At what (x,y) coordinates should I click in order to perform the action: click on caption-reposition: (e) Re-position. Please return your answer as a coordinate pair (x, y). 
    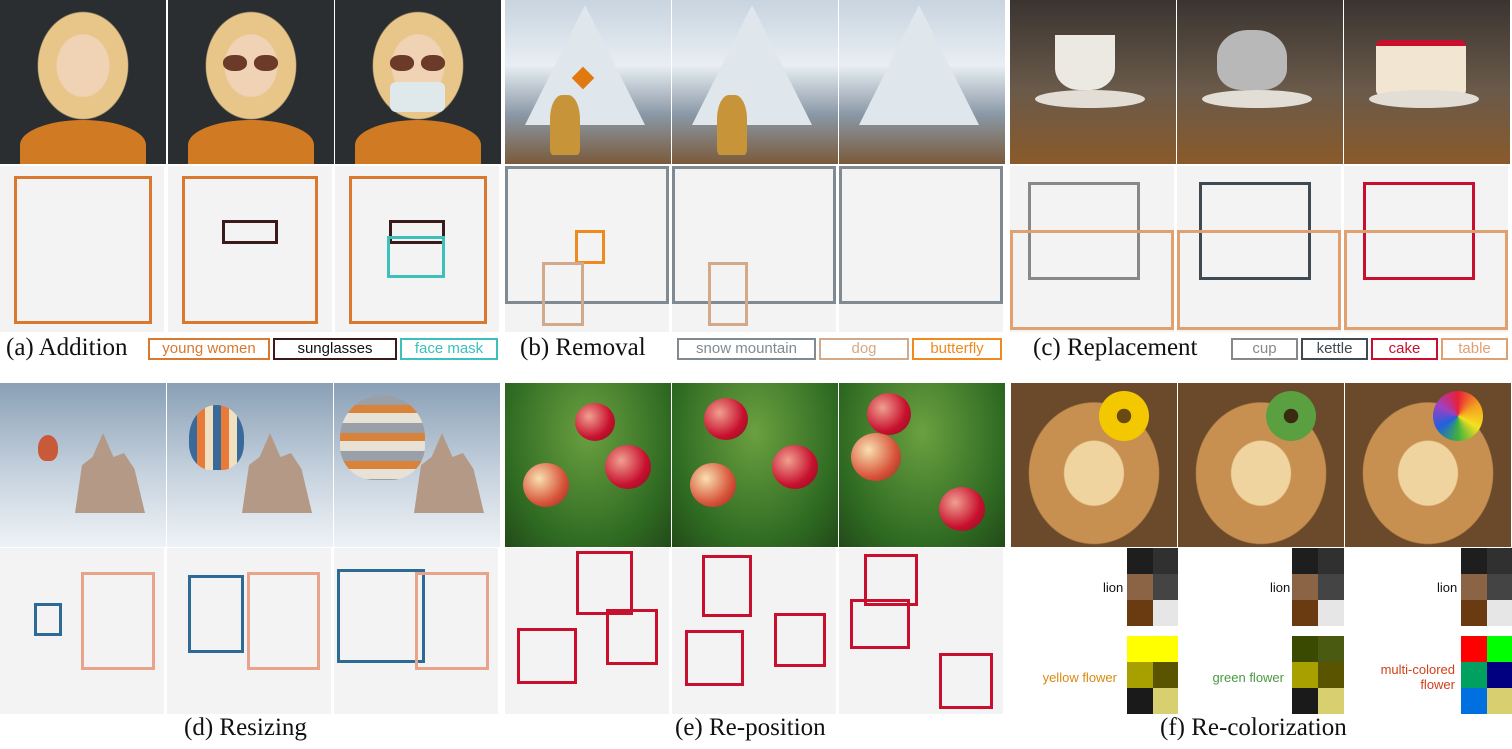
    Looking at the image, I should click on (750, 727).